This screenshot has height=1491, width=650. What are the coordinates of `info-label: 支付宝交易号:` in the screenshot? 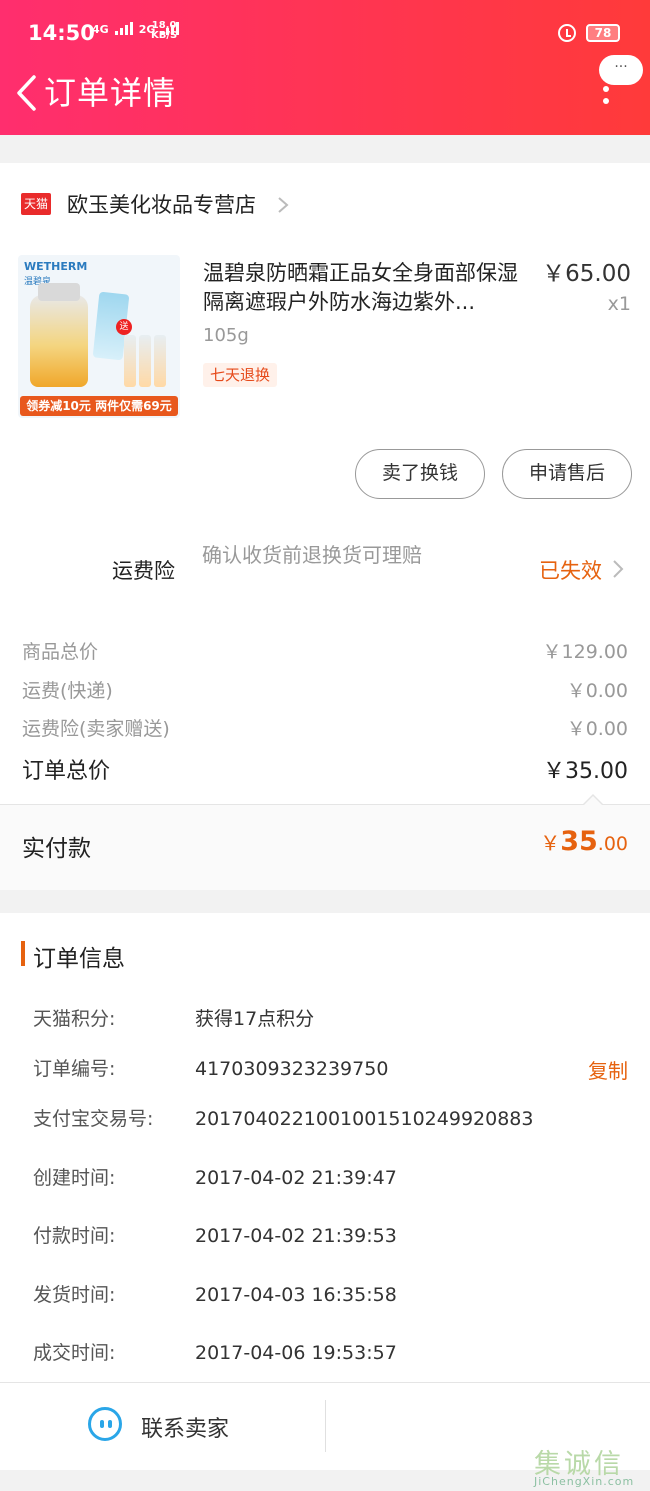 It's located at (93, 1119).